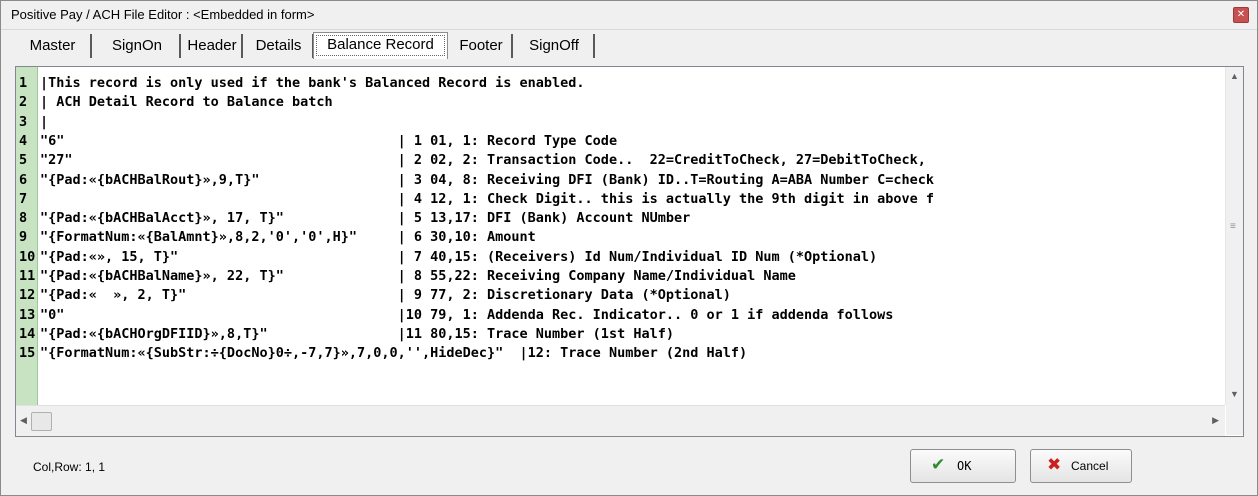  I want to click on cancel-label: Cancel, so click(1090, 466).